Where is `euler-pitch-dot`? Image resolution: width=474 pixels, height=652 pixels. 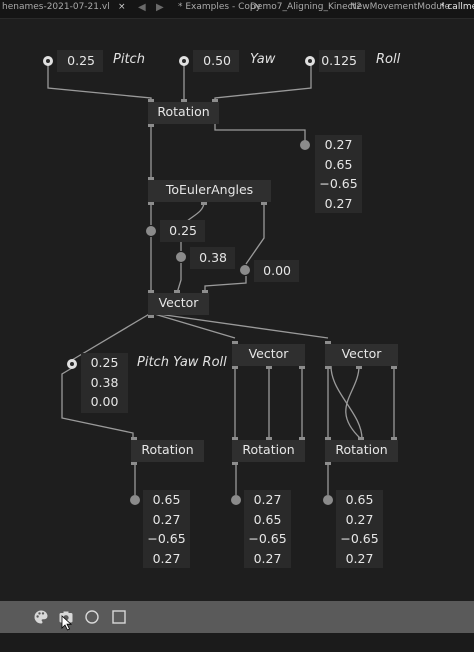
euler-pitch-dot is located at coordinates (151, 231).